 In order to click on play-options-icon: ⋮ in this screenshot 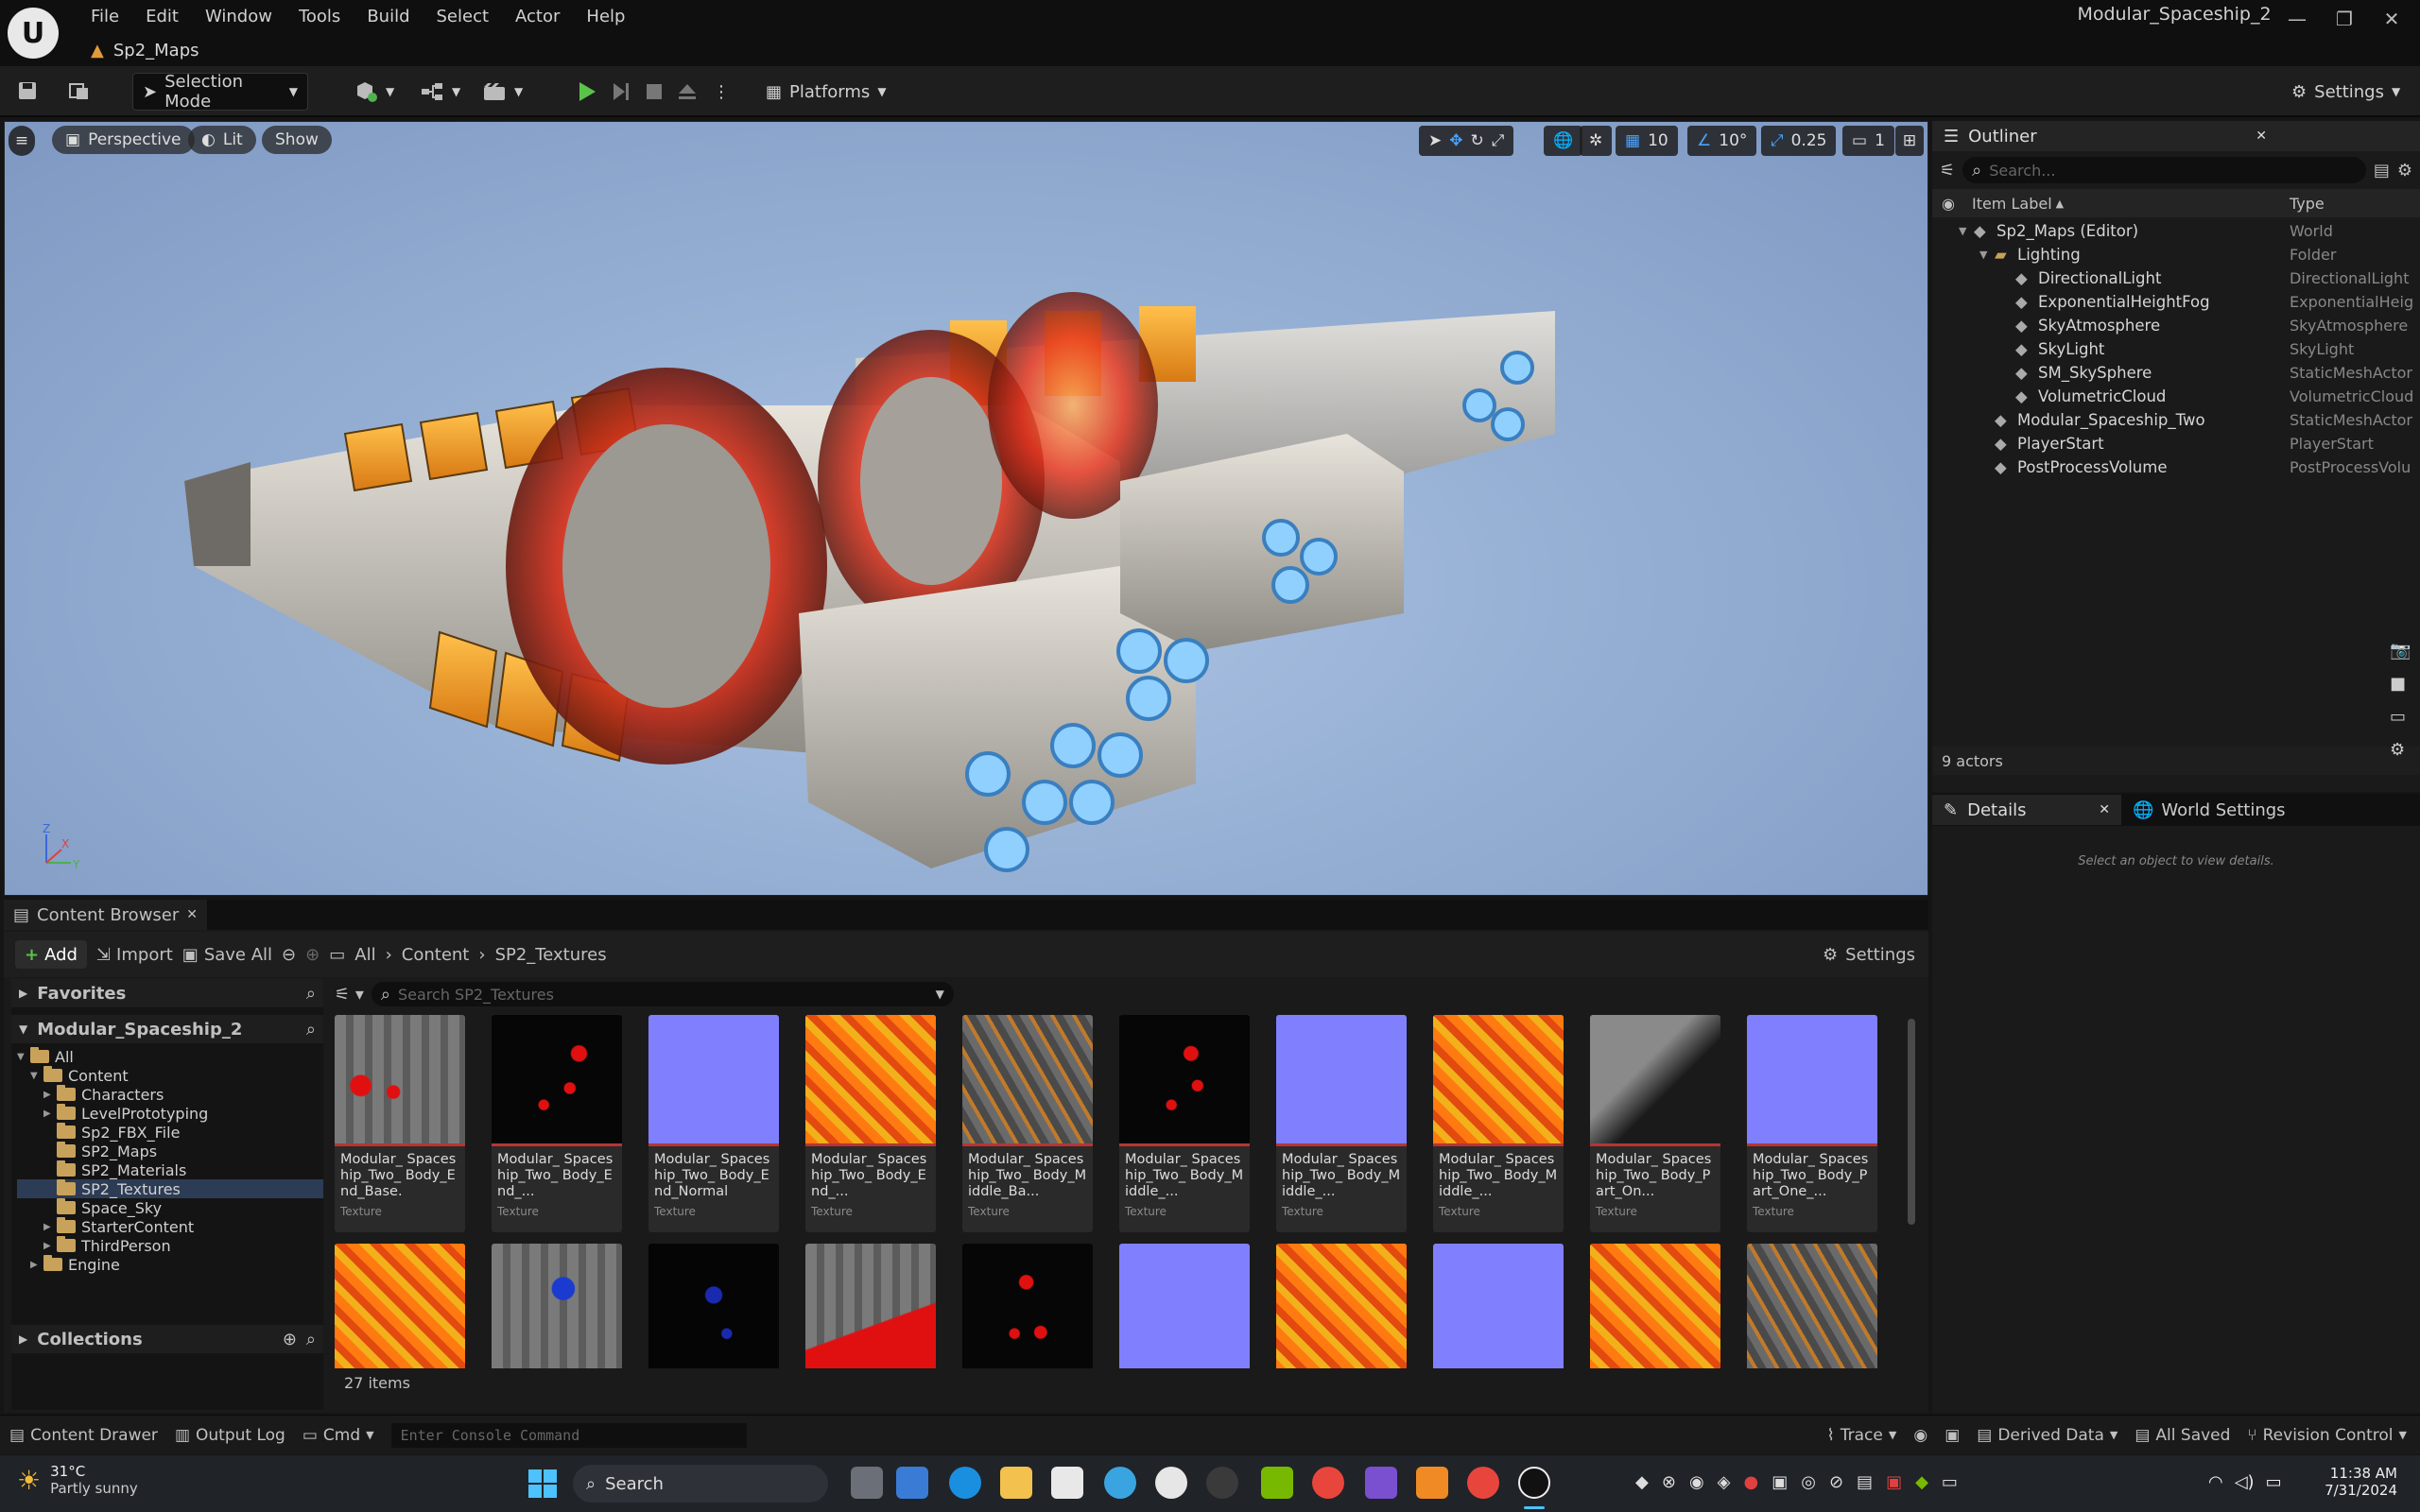, I will do `click(721, 92)`.